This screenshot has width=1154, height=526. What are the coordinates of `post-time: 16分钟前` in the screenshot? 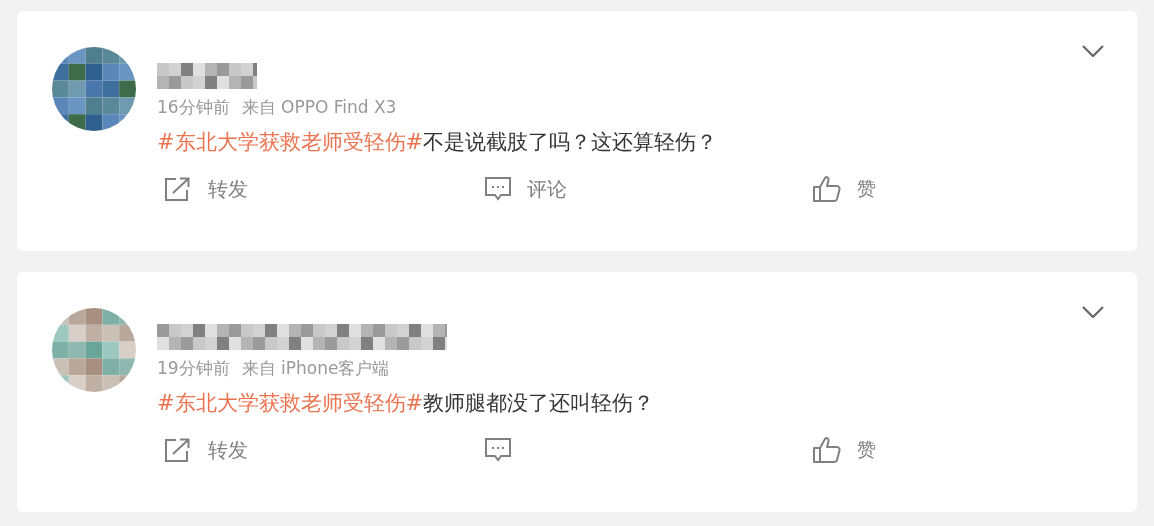 It's located at (193, 107).